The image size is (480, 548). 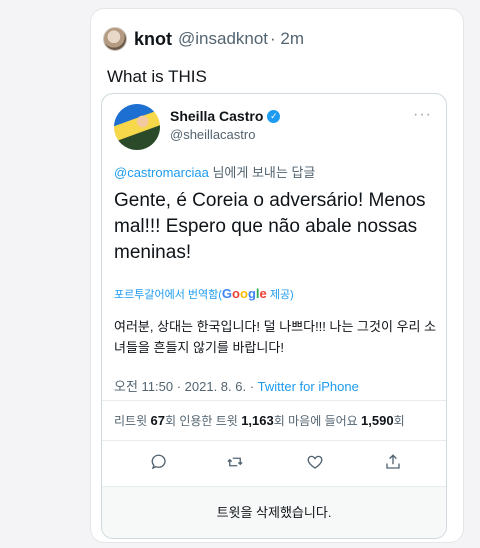 What do you see at coordinates (281, 421) in the screenshot?
I see `quotes-unit: 회` at bounding box center [281, 421].